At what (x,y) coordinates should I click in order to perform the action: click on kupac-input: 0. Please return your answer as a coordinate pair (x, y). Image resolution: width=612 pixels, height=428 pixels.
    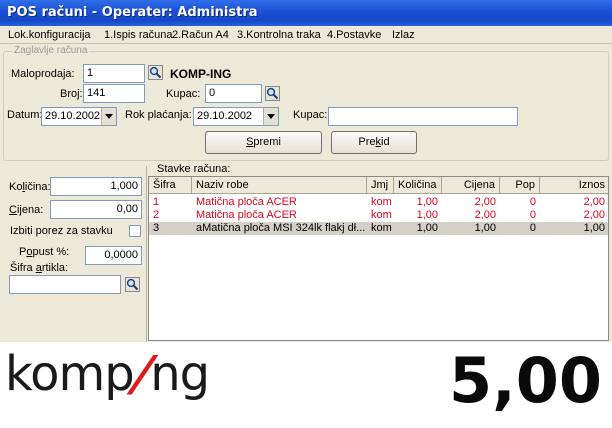
    Looking at the image, I should click on (233, 93).